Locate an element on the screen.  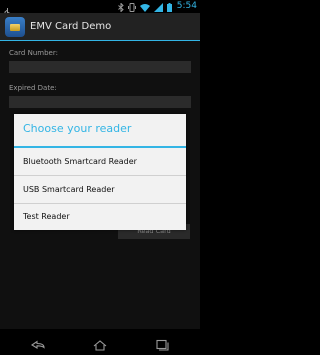
card-number-label: Card Number: is located at coordinates (33, 53).